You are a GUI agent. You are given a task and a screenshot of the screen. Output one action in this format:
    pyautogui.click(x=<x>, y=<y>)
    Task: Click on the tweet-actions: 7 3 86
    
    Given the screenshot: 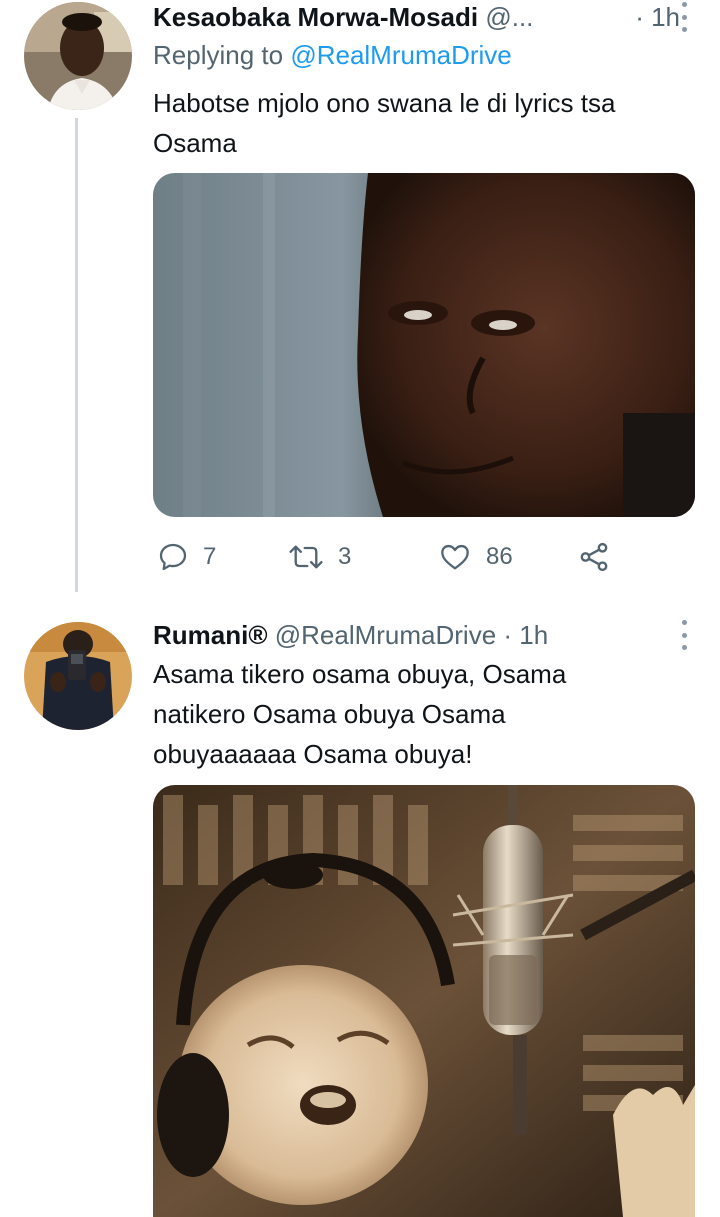 What is the action you would take?
    pyautogui.click(x=423, y=557)
    